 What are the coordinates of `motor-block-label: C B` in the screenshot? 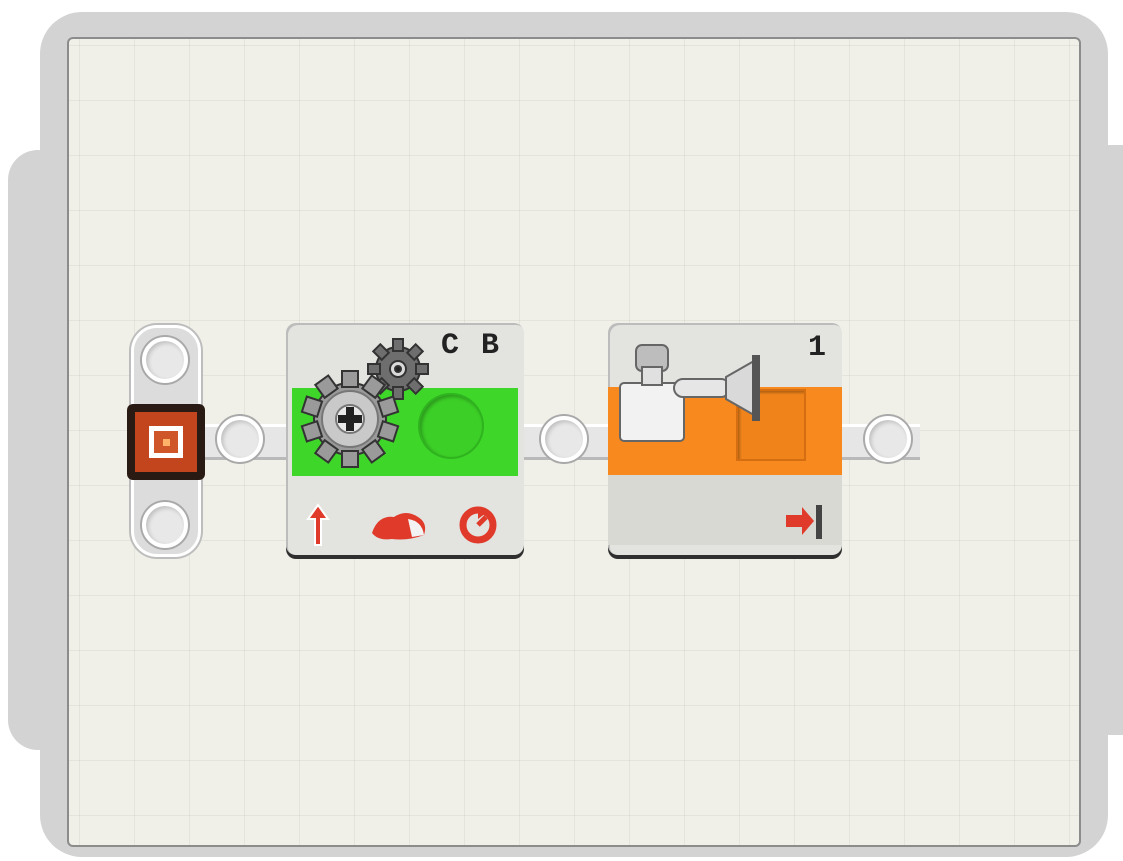 It's located at (471, 346).